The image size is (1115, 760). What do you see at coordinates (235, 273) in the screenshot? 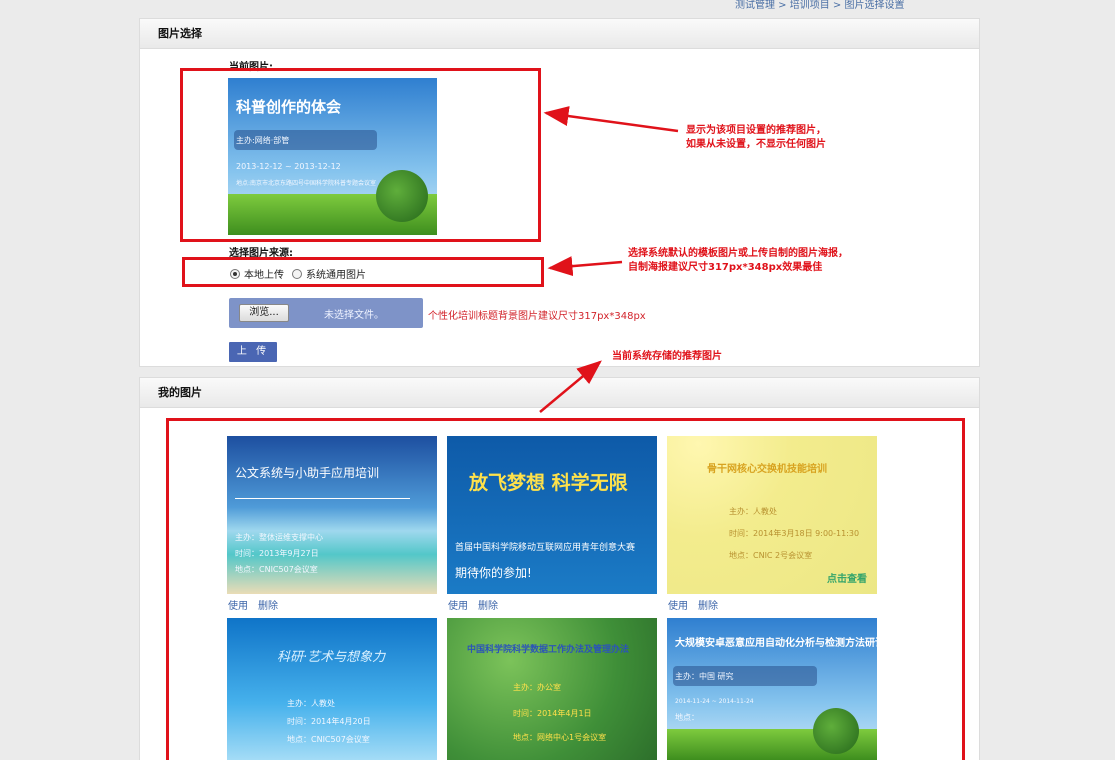
I see `radio-local-upload` at bounding box center [235, 273].